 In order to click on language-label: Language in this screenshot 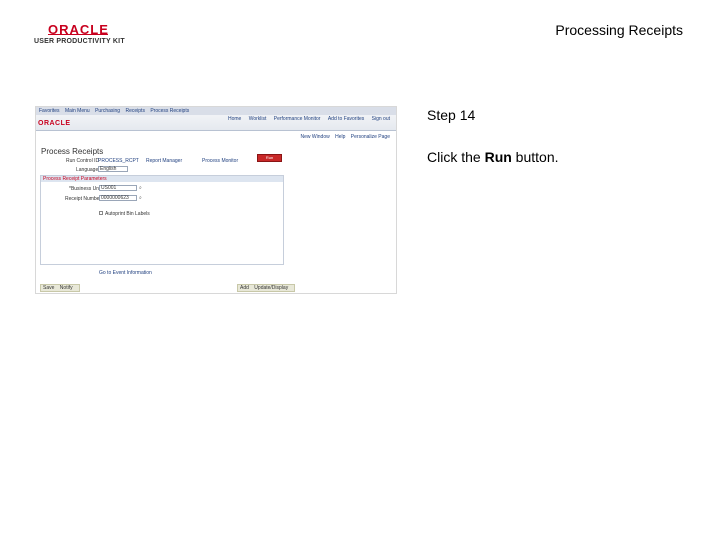, I will do `click(87, 170)`.